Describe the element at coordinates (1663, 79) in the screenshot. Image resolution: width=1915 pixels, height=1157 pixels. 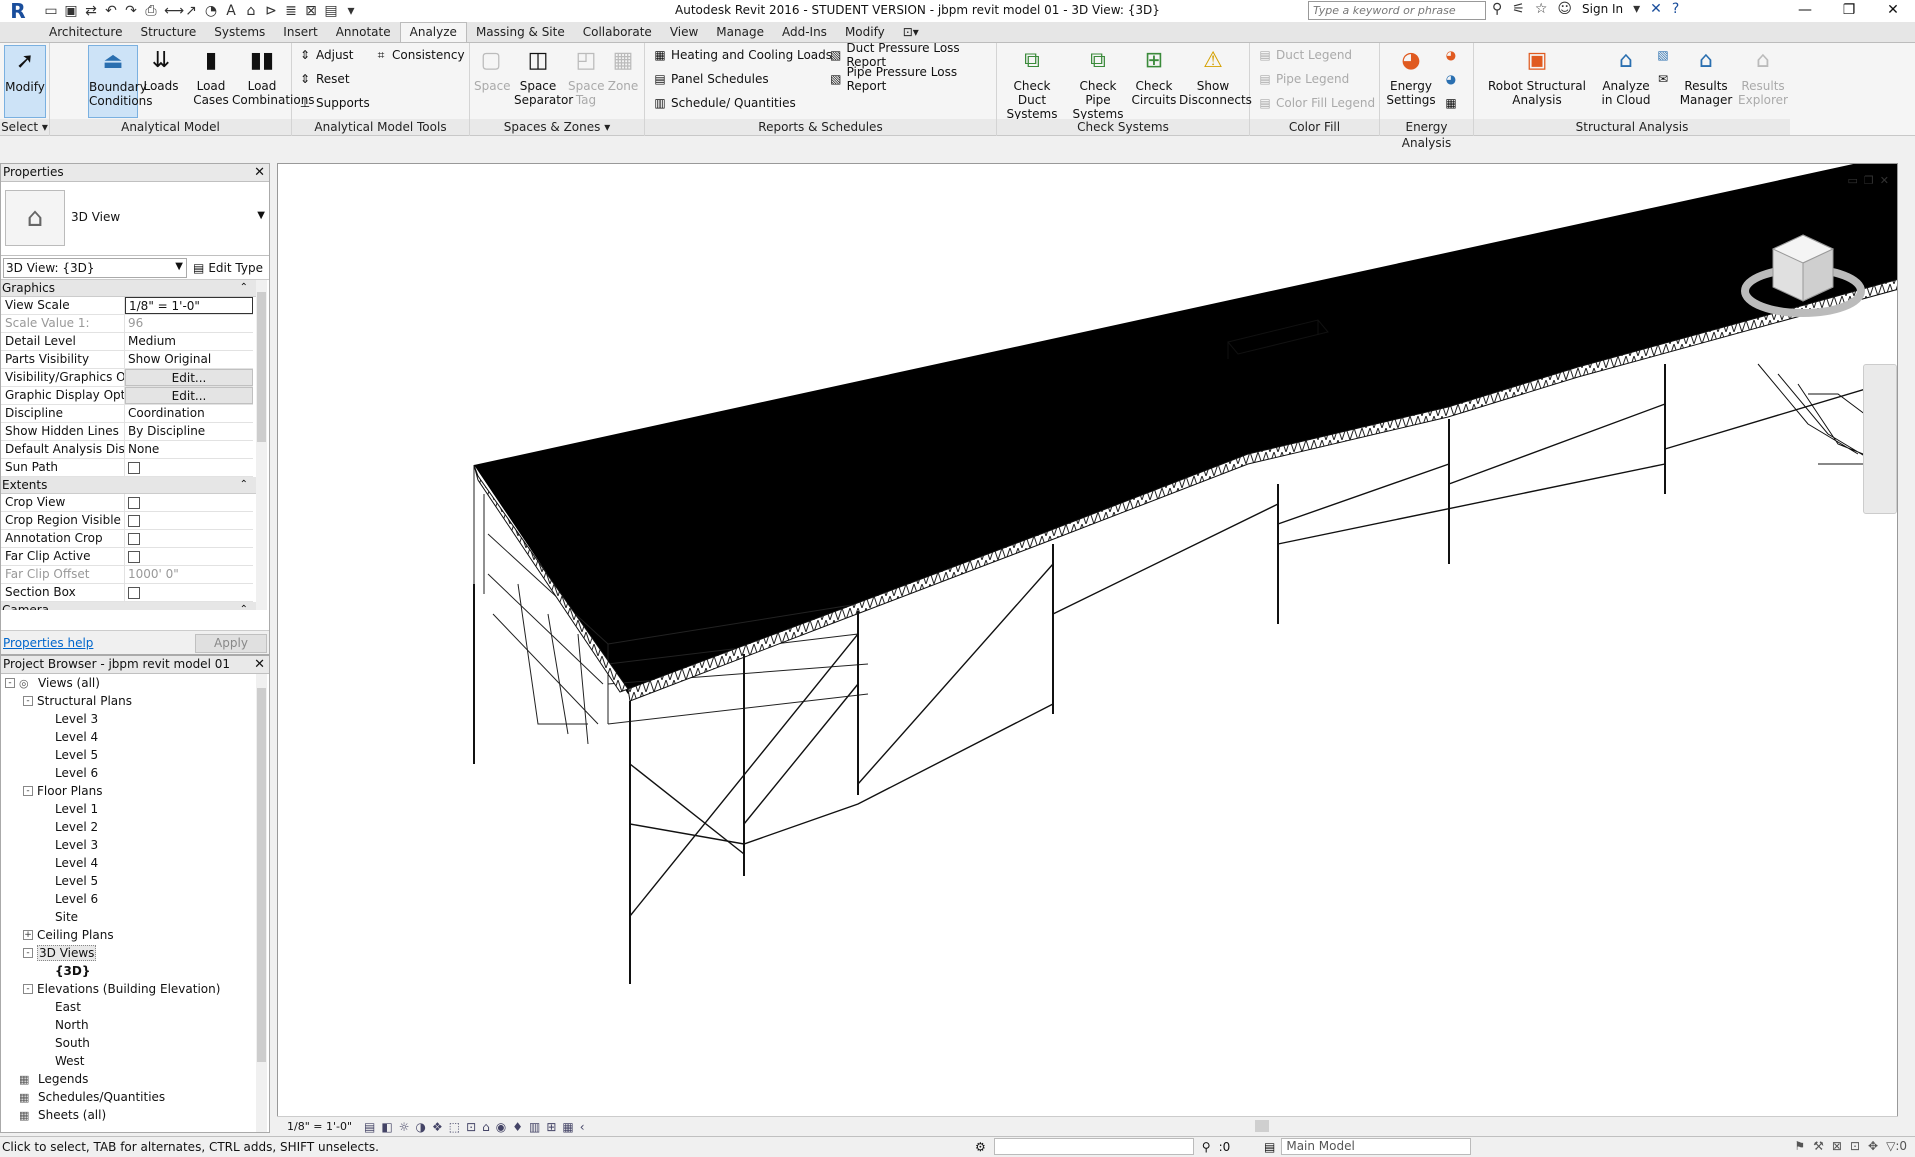
I see `email-results-button: ✉` at that location.